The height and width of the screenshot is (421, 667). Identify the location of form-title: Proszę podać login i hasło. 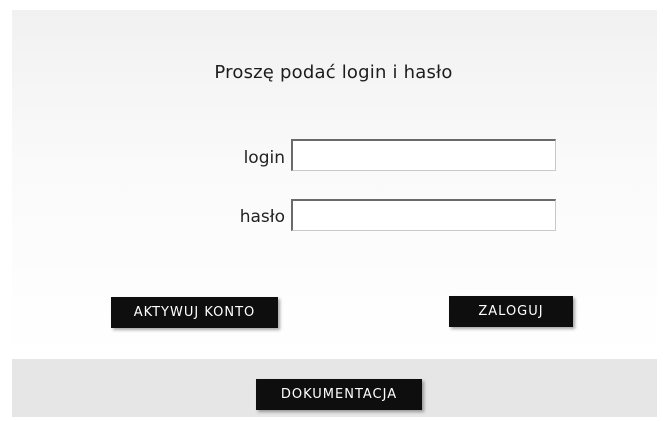
(333, 72).